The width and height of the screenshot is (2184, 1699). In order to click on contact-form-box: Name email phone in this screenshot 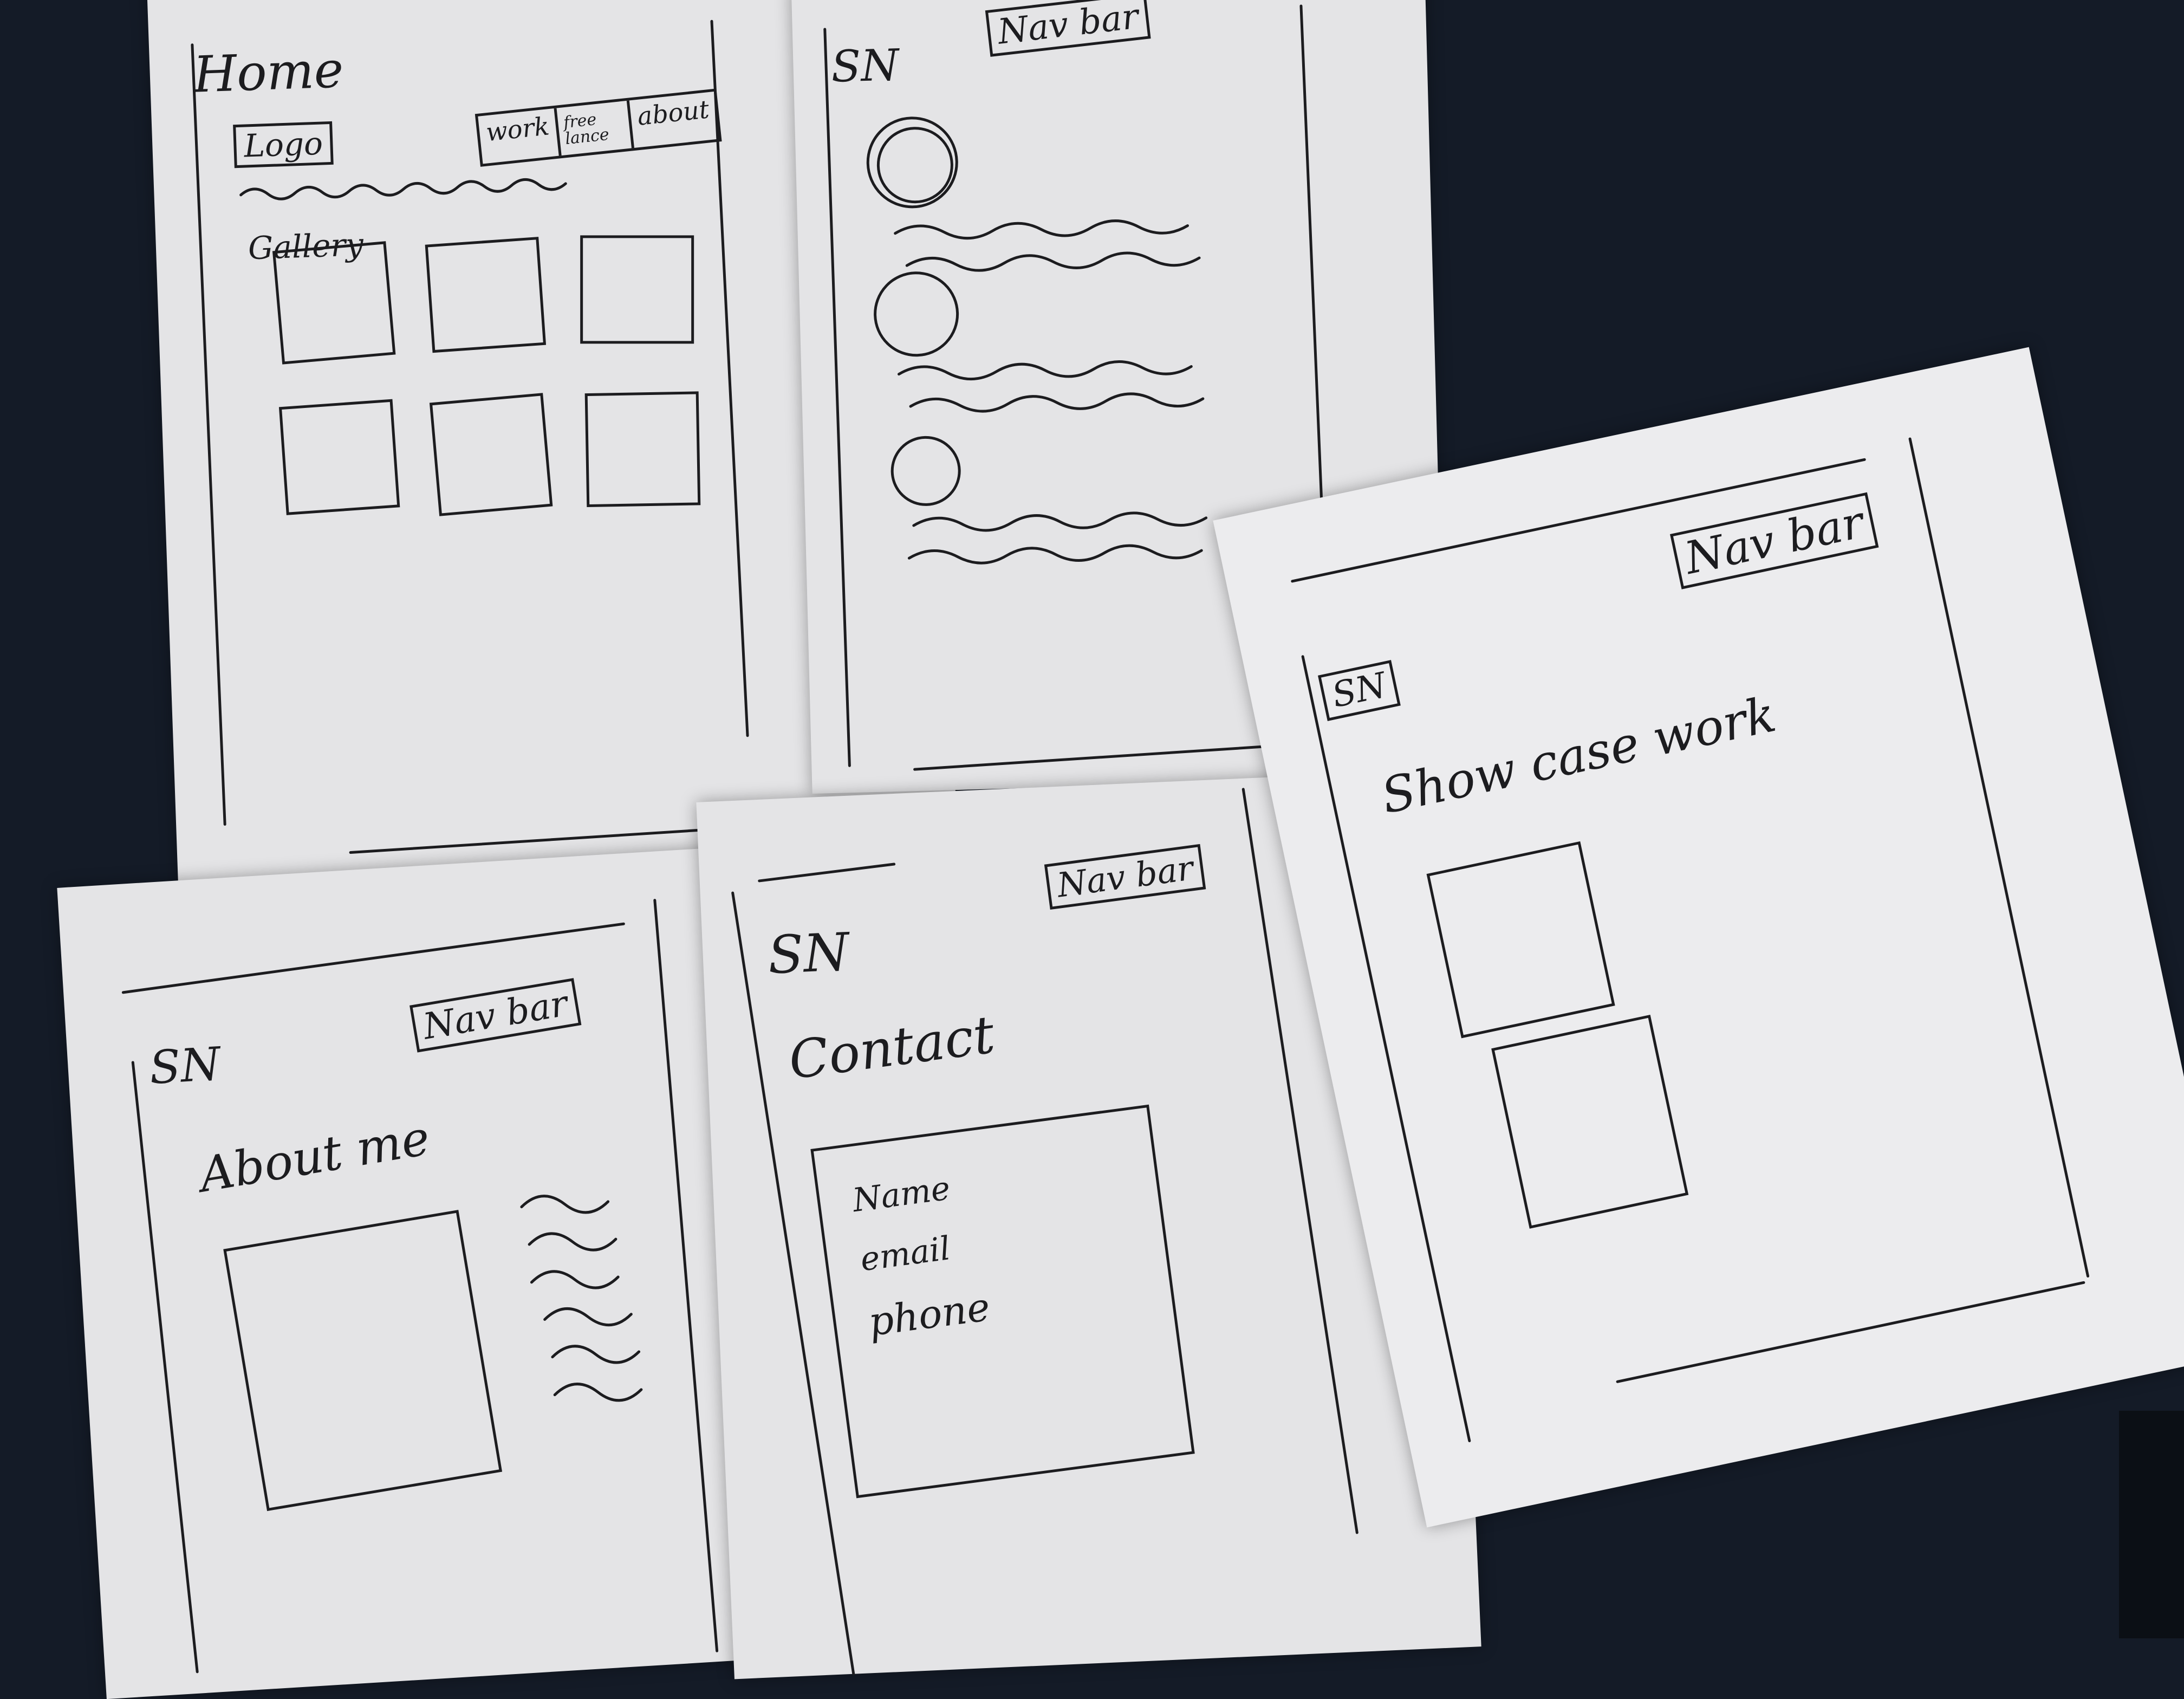, I will do `click(1002, 1302)`.